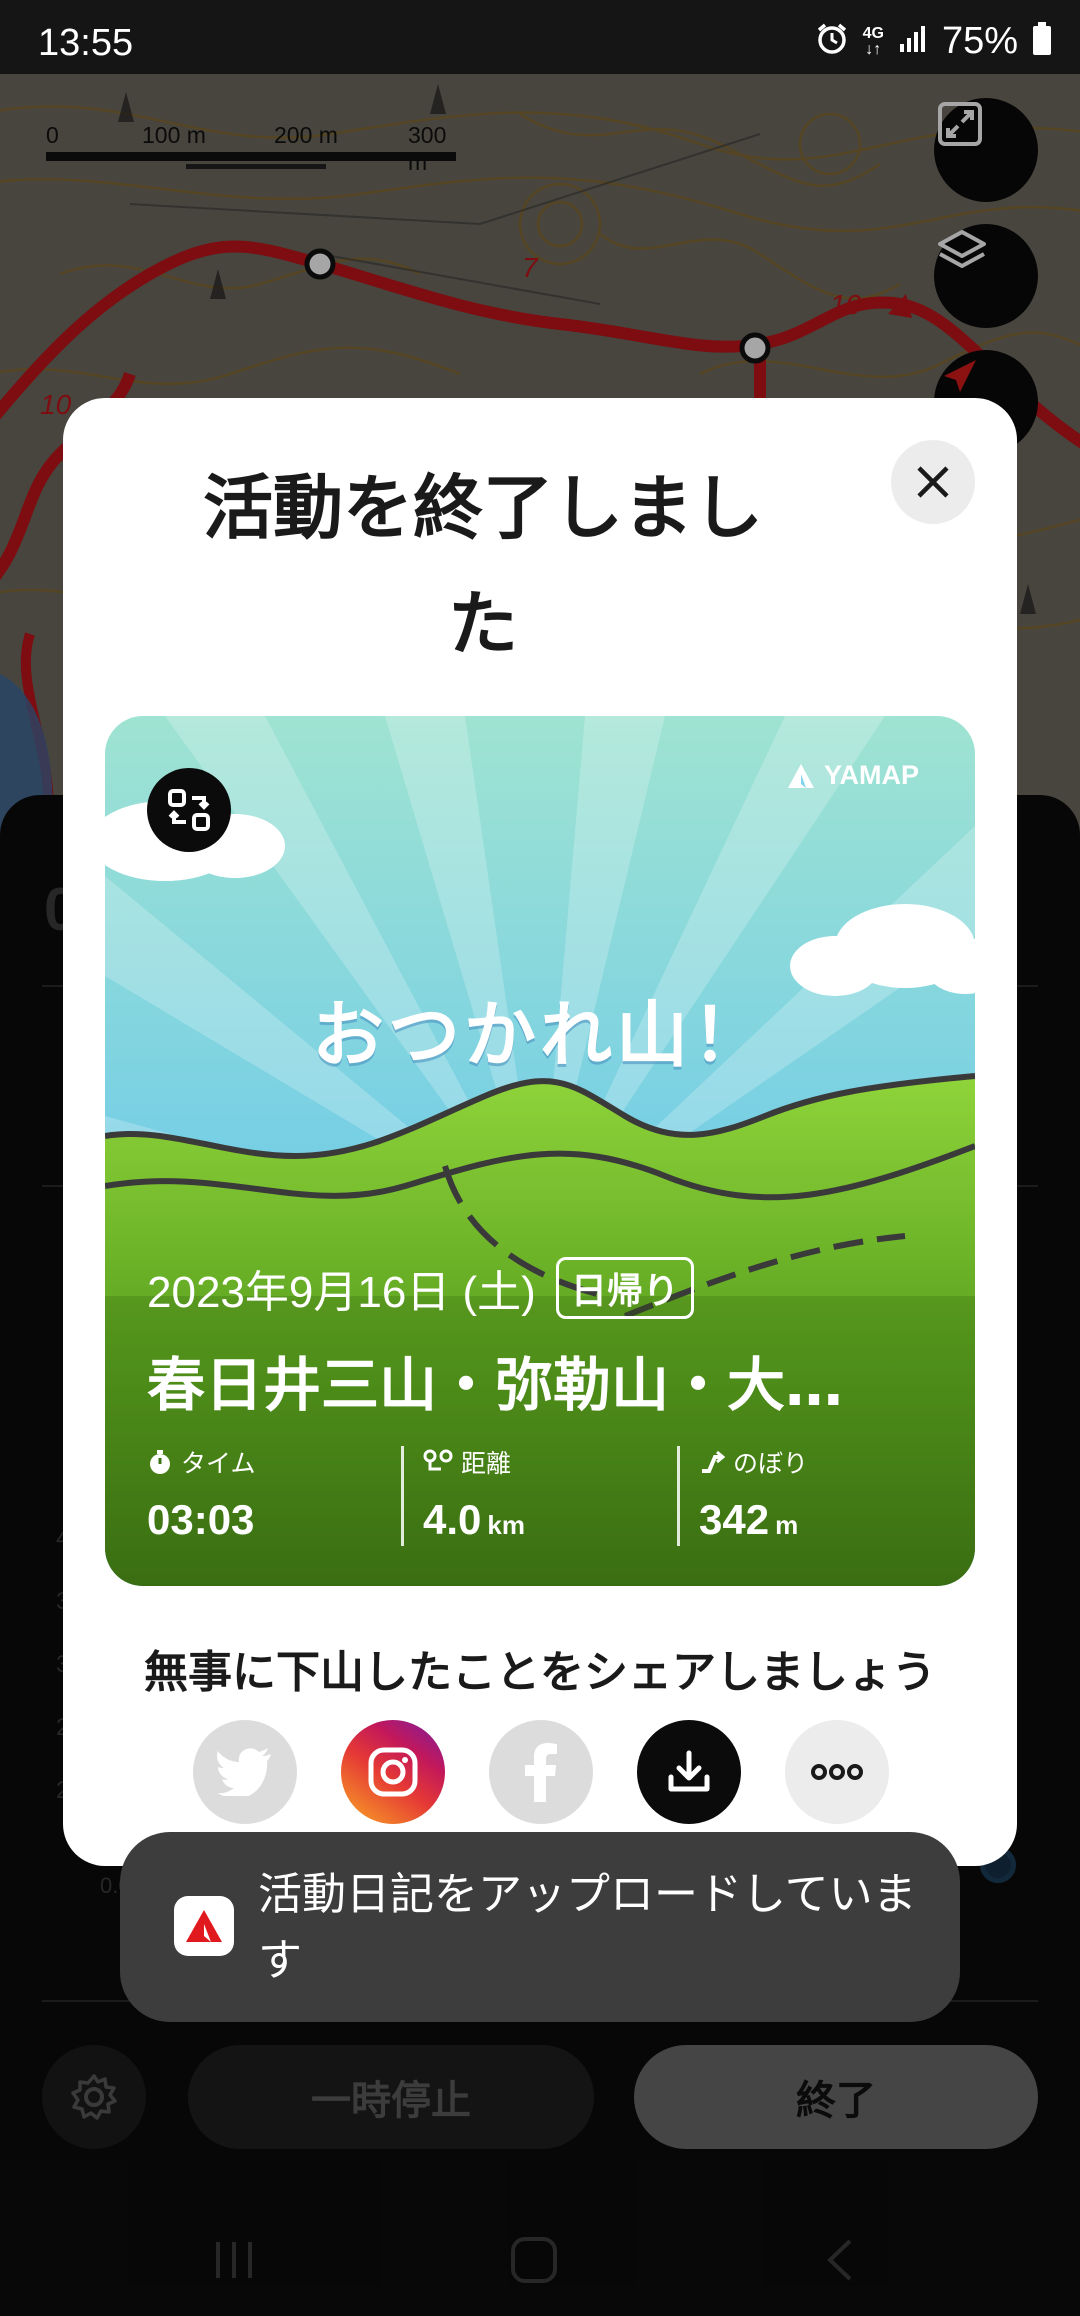  I want to click on status-time: 13:55, so click(86, 43).